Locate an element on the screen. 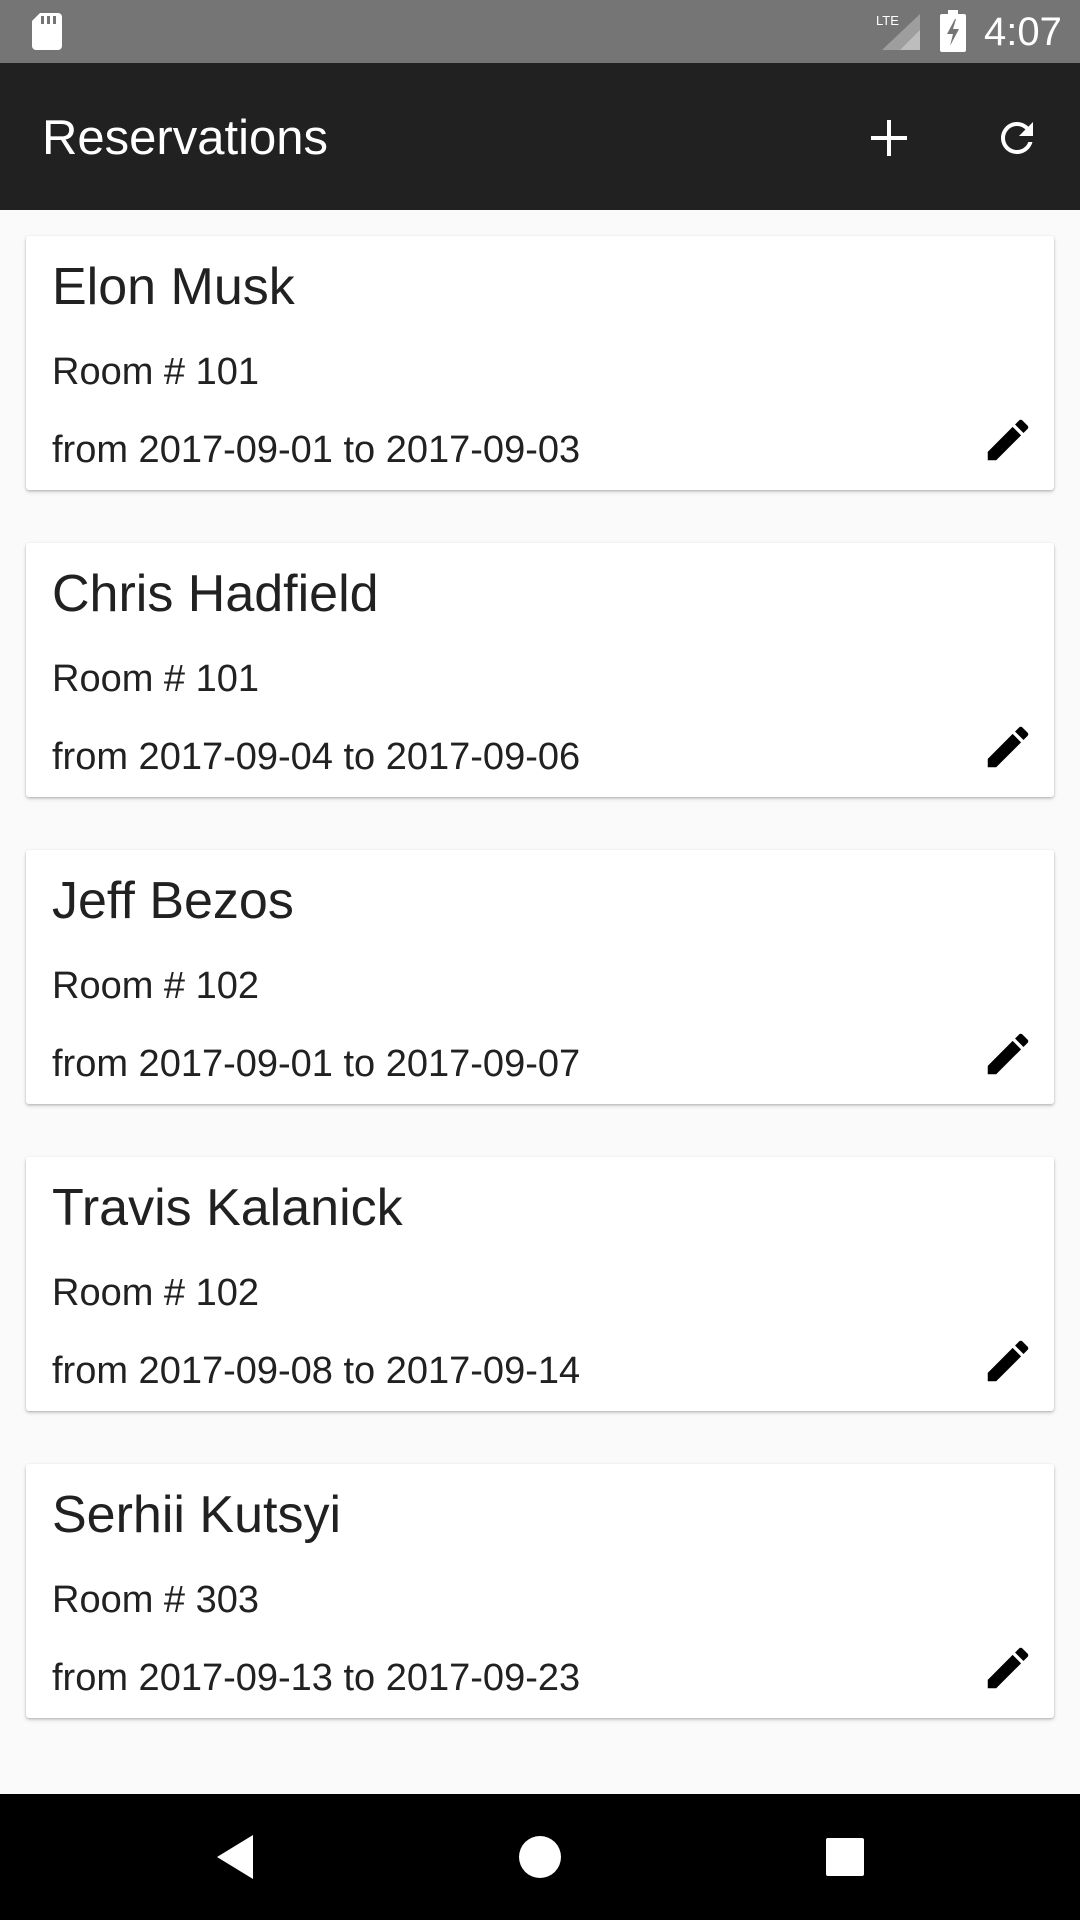 This screenshot has height=1920, width=1080. guest-name: Elon Musk is located at coordinates (173, 287).